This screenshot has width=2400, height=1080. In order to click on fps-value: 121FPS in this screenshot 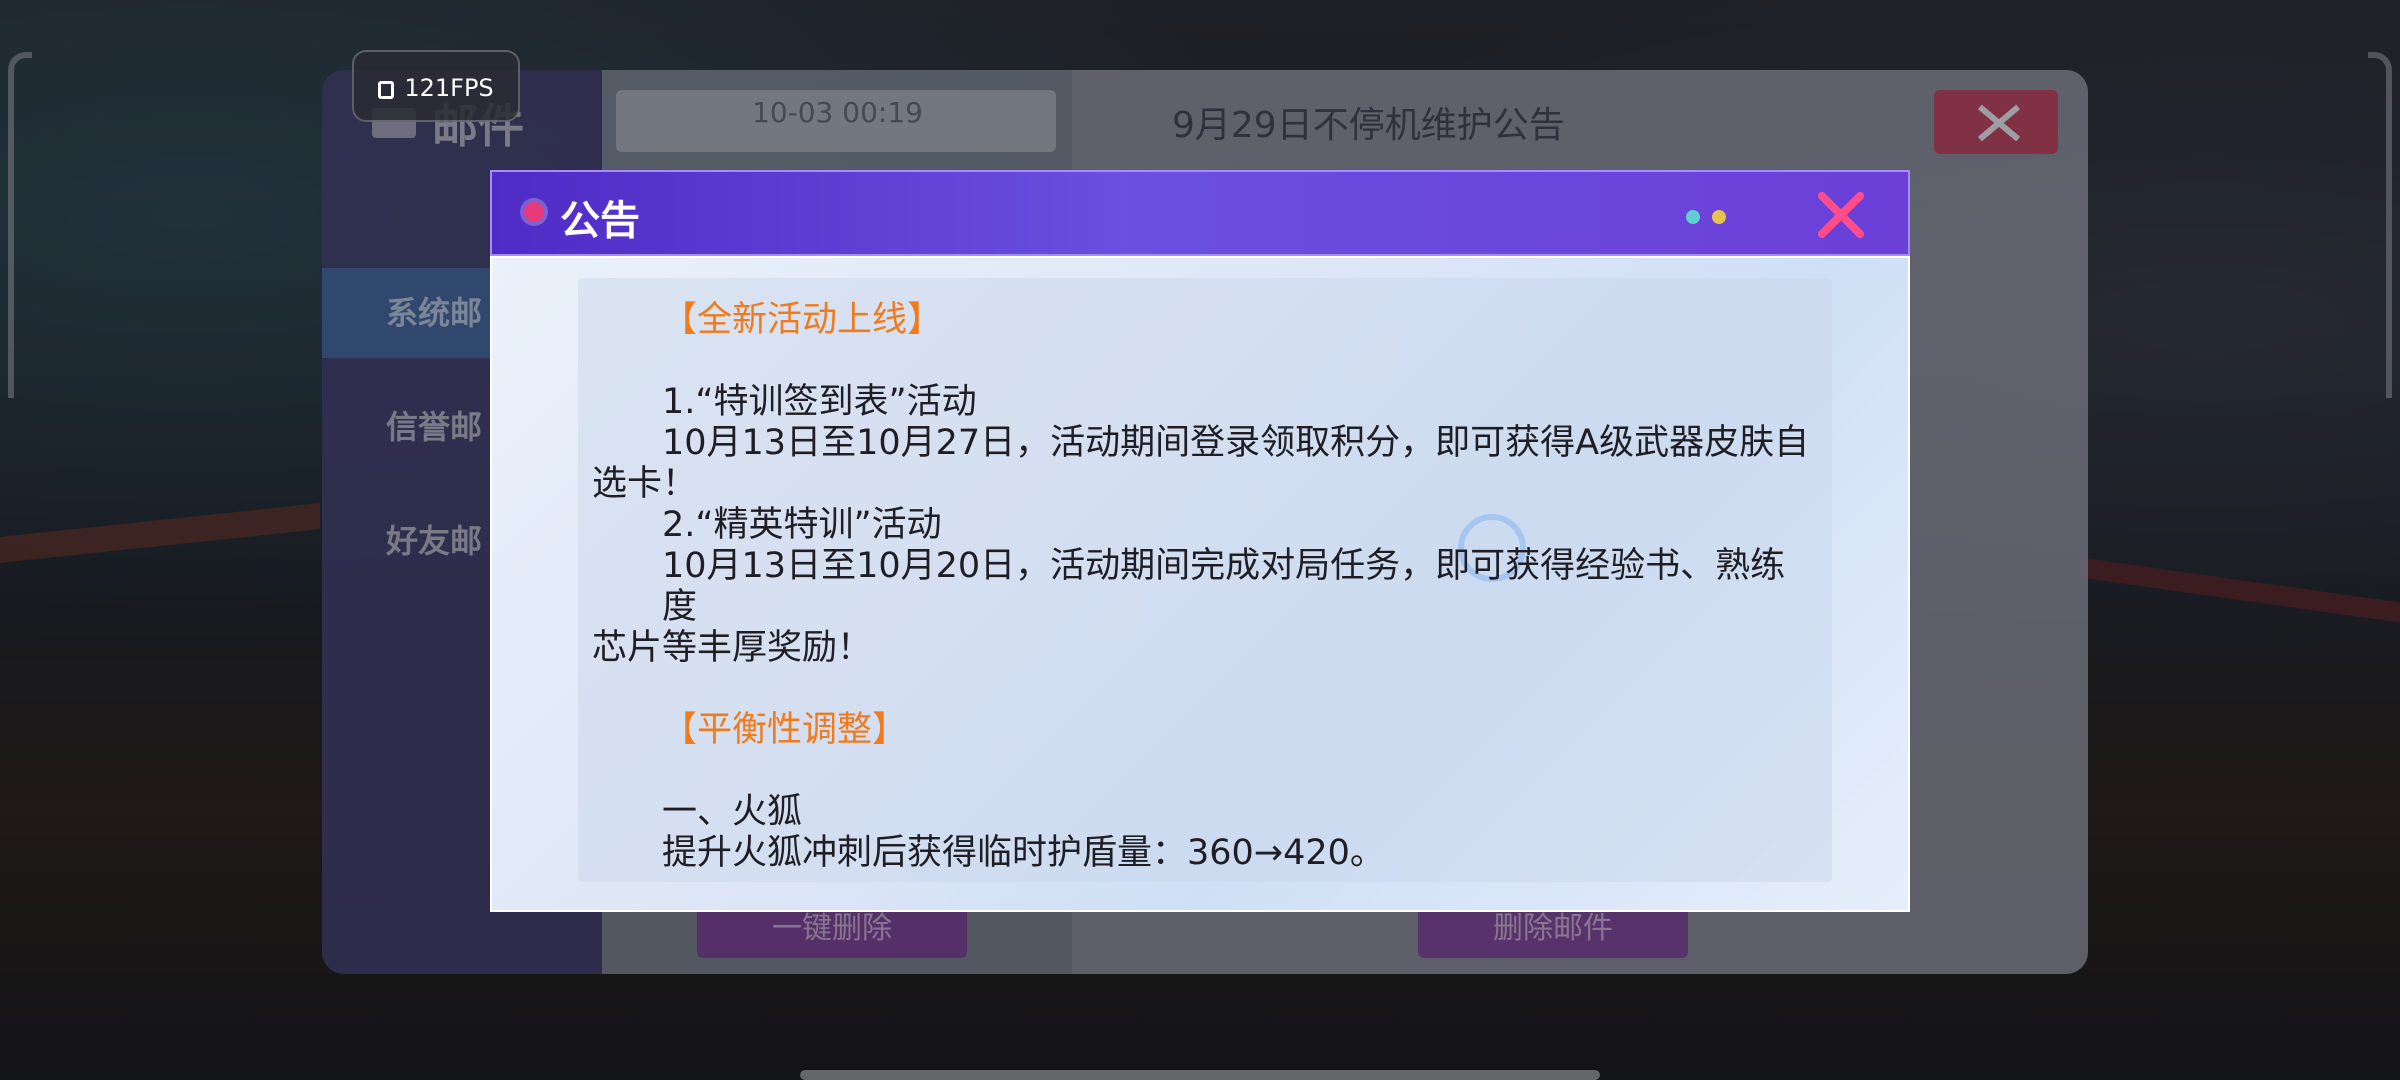, I will do `click(449, 88)`.